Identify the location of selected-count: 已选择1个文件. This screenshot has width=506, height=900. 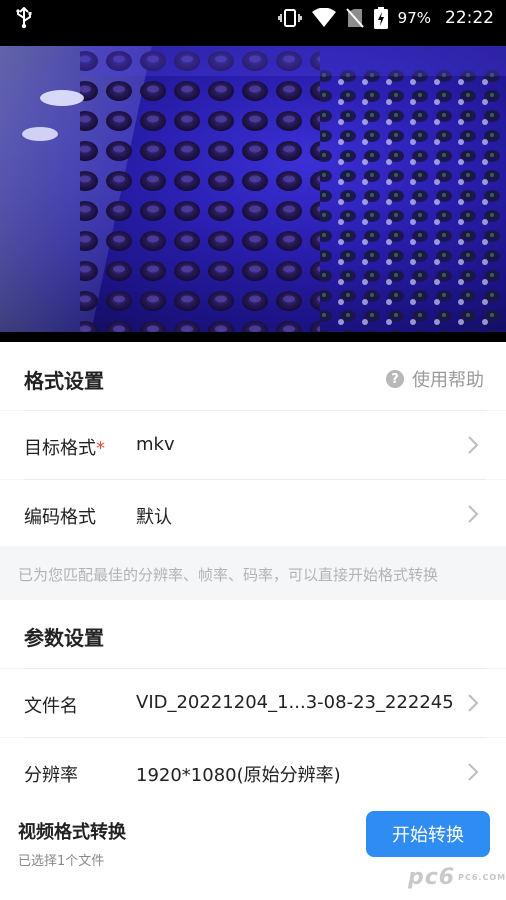
(61, 861).